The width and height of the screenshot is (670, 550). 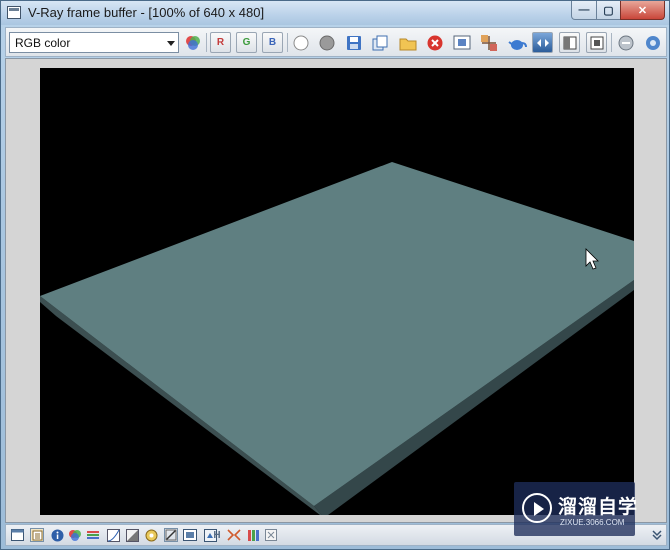 I want to click on folder-icon, so click(x=407, y=42).